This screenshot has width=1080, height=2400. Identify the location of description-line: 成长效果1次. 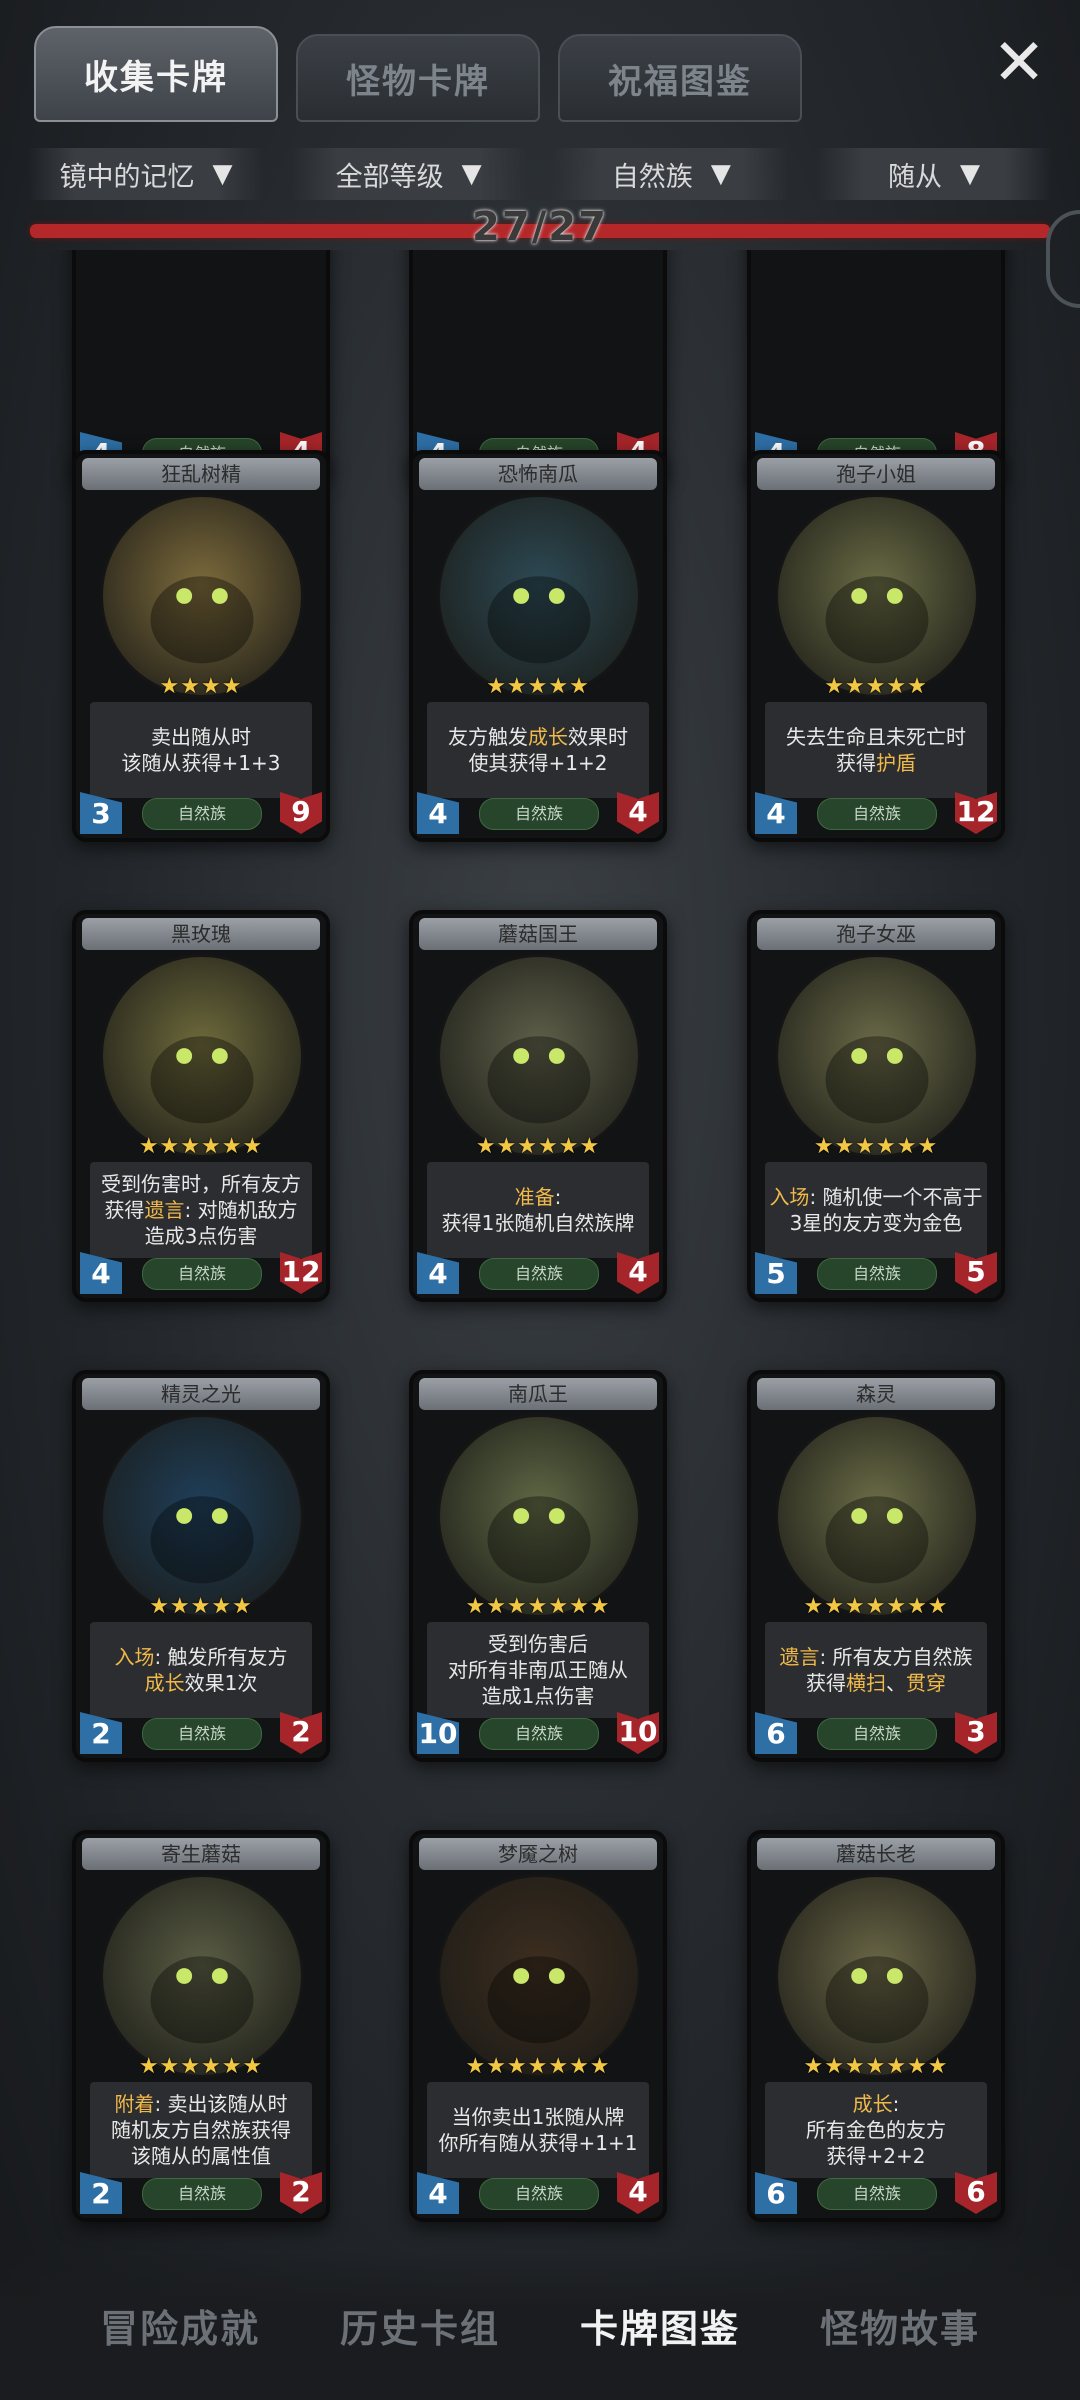
(201, 1683).